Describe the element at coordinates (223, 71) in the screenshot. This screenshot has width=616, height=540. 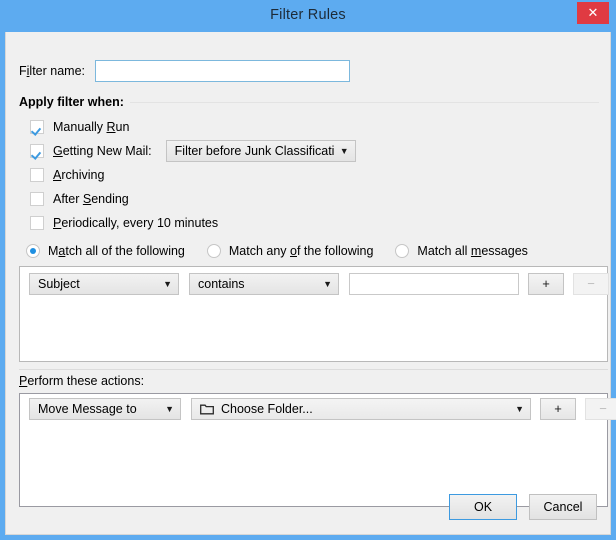
I see `filter-name-input` at that location.